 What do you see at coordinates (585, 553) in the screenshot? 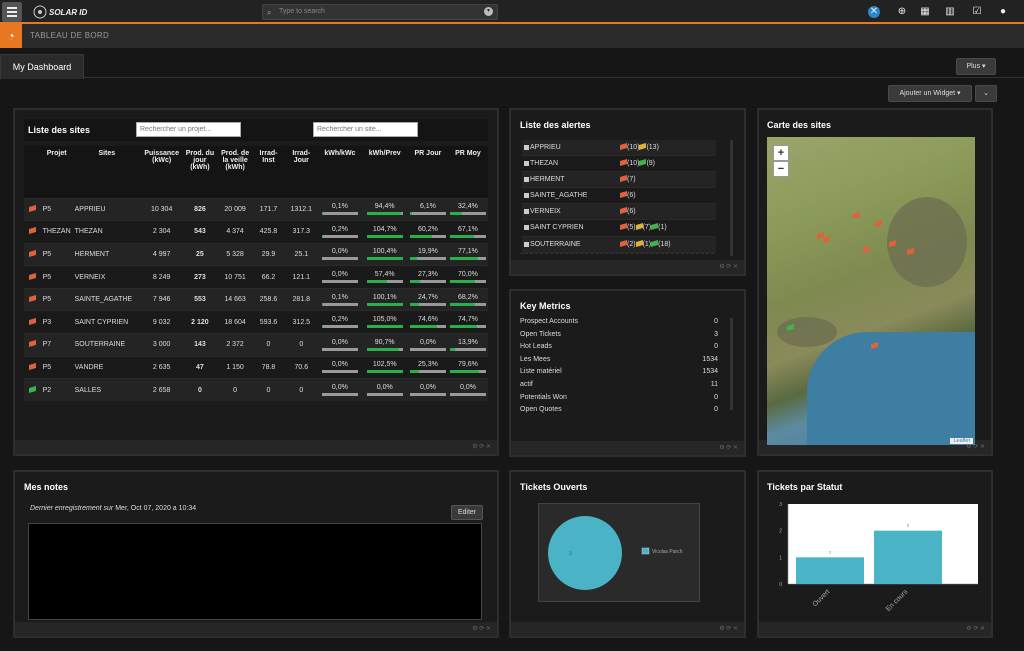
I see `pie-slice` at bounding box center [585, 553].